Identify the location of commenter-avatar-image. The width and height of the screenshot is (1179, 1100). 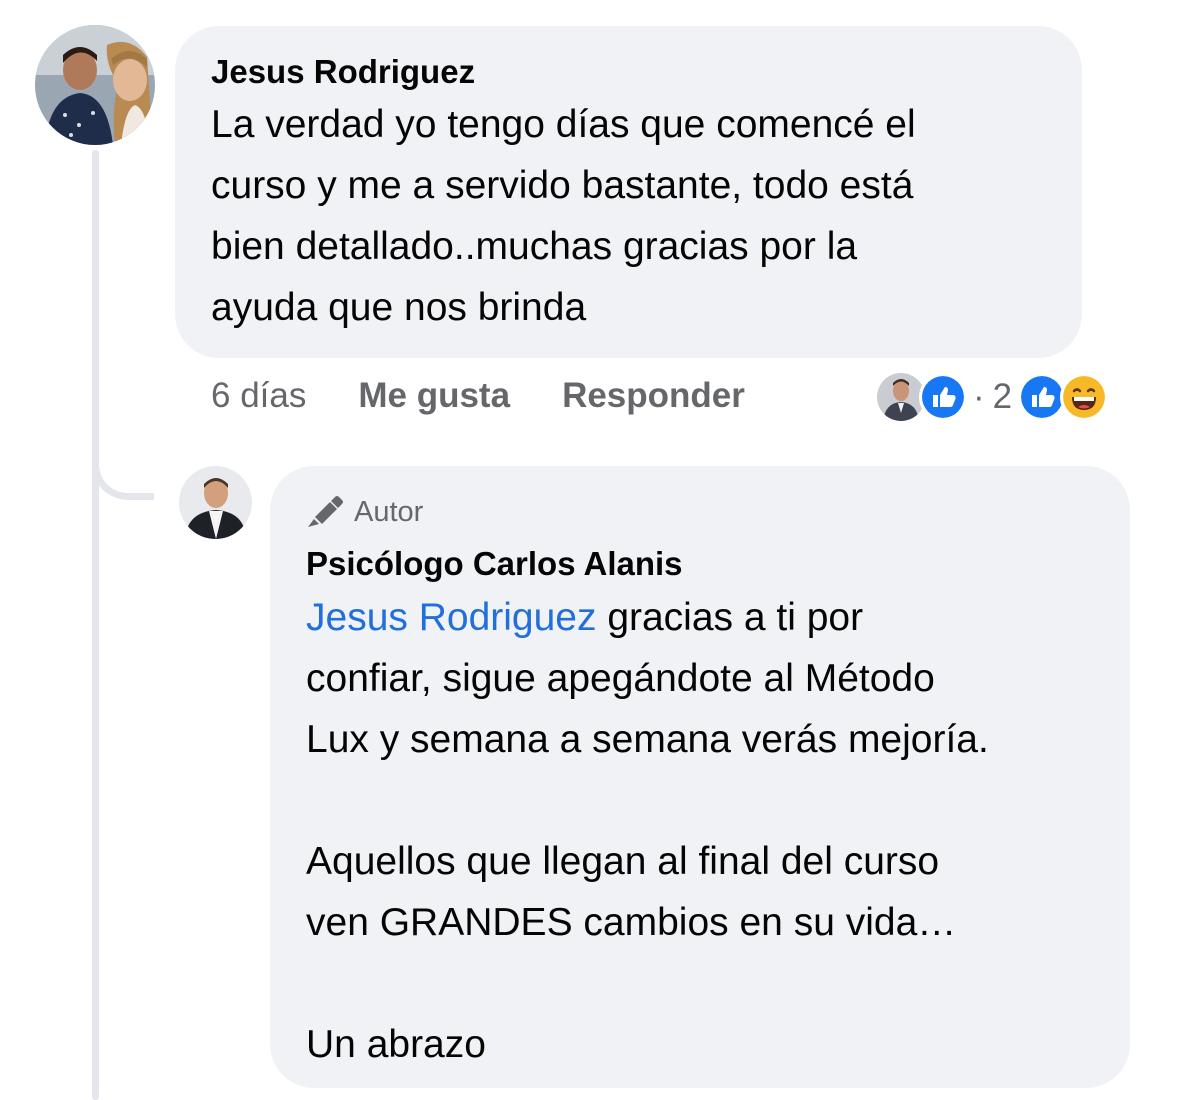
(95, 85).